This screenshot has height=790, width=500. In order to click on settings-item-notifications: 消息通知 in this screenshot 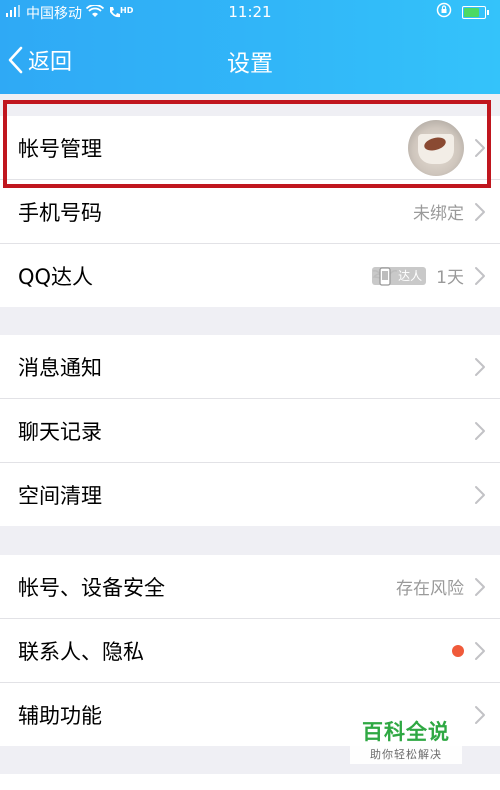, I will do `click(250, 367)`.